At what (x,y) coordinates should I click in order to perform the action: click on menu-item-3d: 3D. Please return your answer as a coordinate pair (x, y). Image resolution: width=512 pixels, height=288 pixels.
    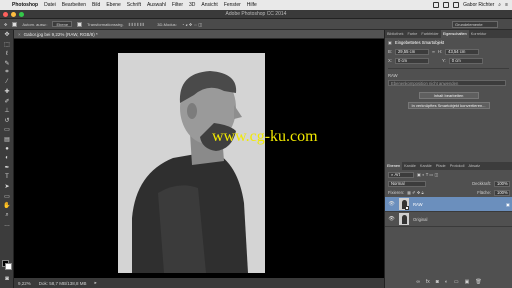
    Looking at the image, I should click on (192, 5).